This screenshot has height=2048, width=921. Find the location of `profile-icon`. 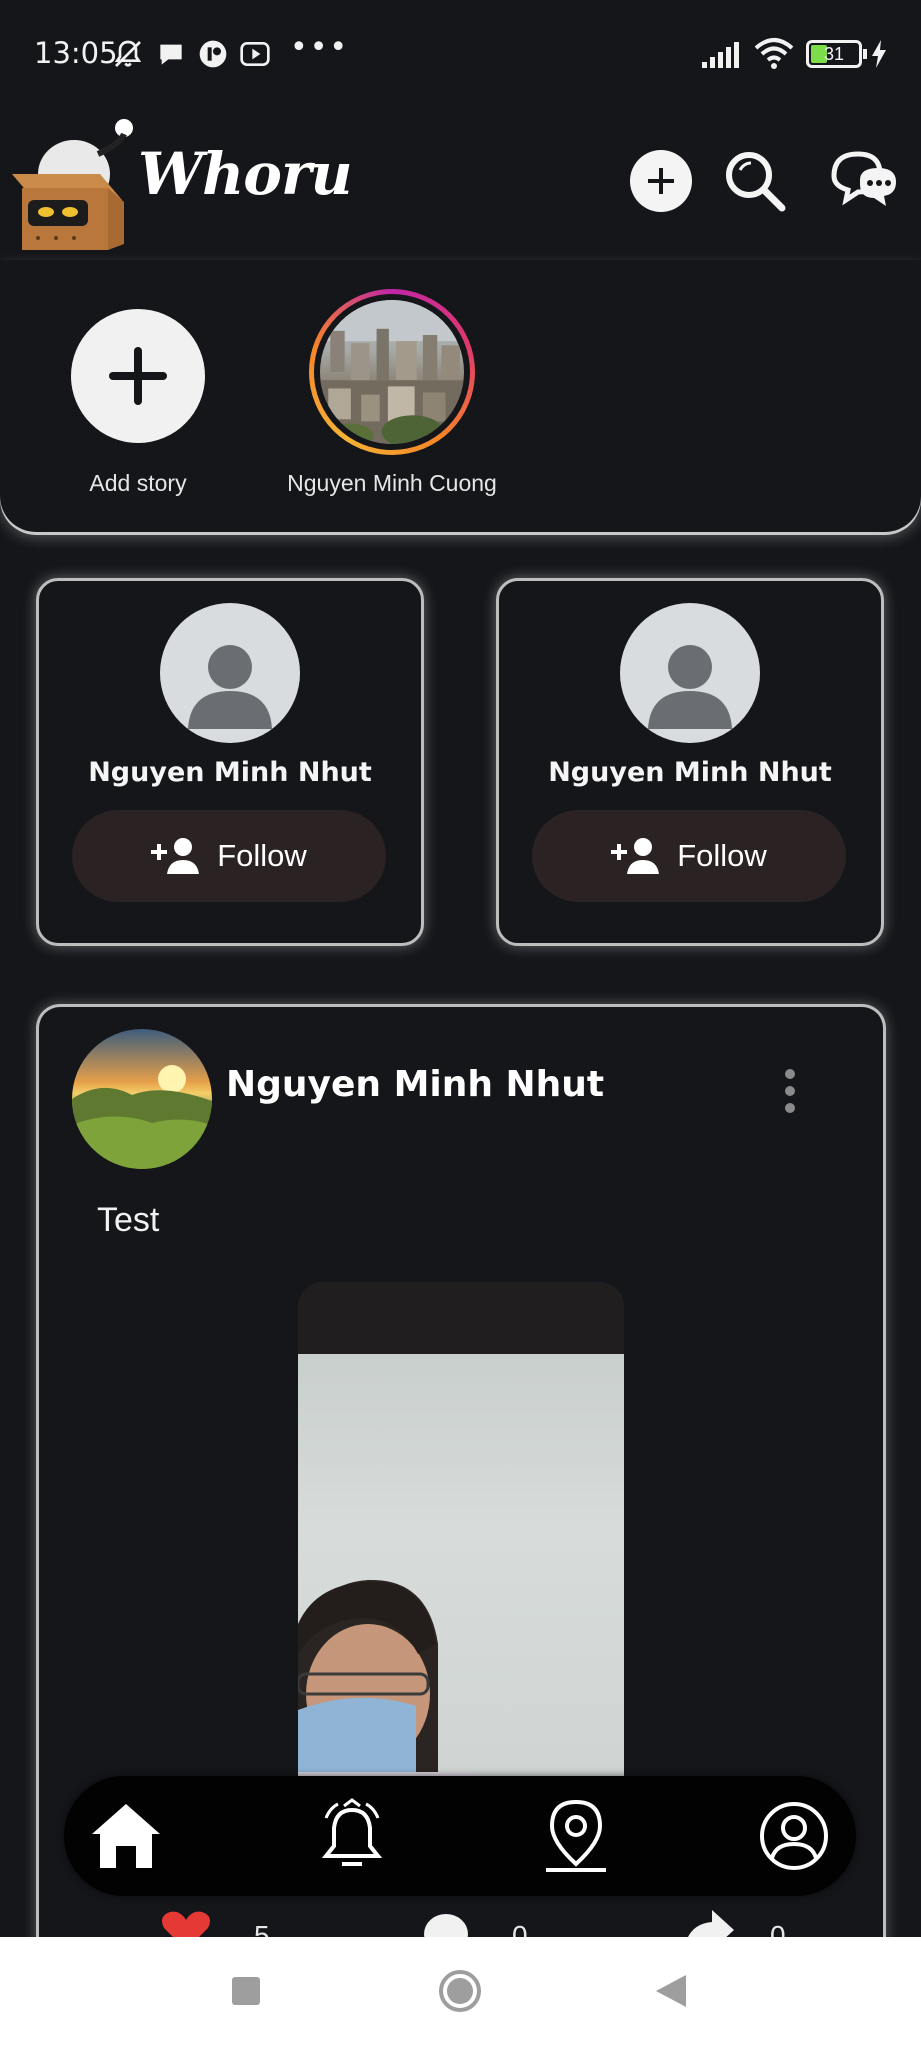

profile-icon is located at coordinates (794, 1836).